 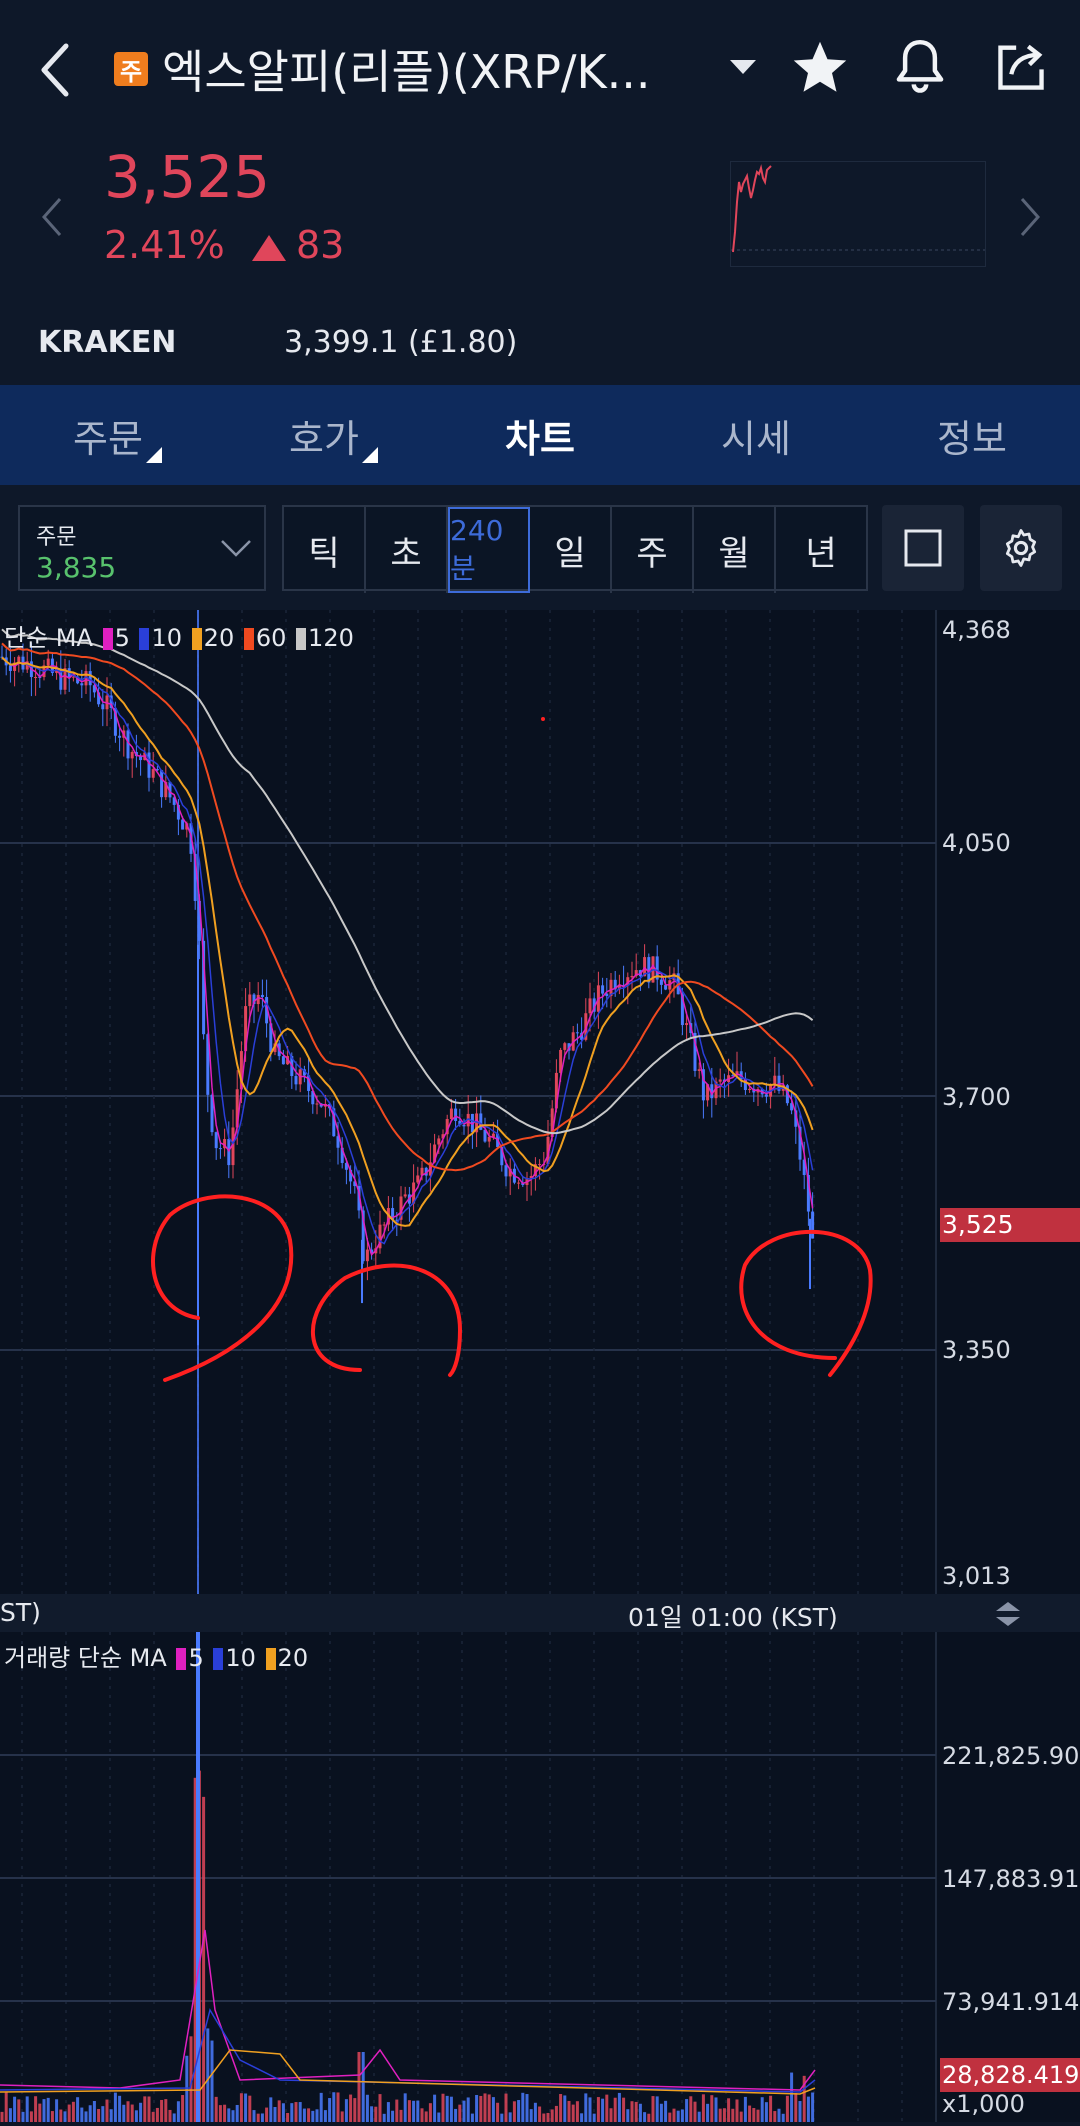 What do you see at coordinates (56, 537) in the screenshot?
I see `order-select-label: 주문` at bounding box center [56, 537].